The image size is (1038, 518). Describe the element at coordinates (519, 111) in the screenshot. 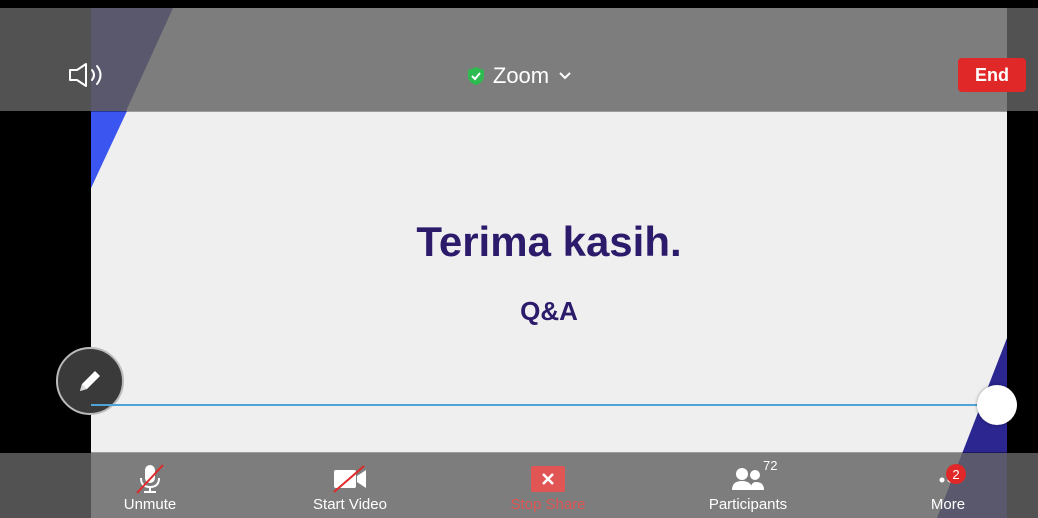

I see `top-bar-divider` at that location.